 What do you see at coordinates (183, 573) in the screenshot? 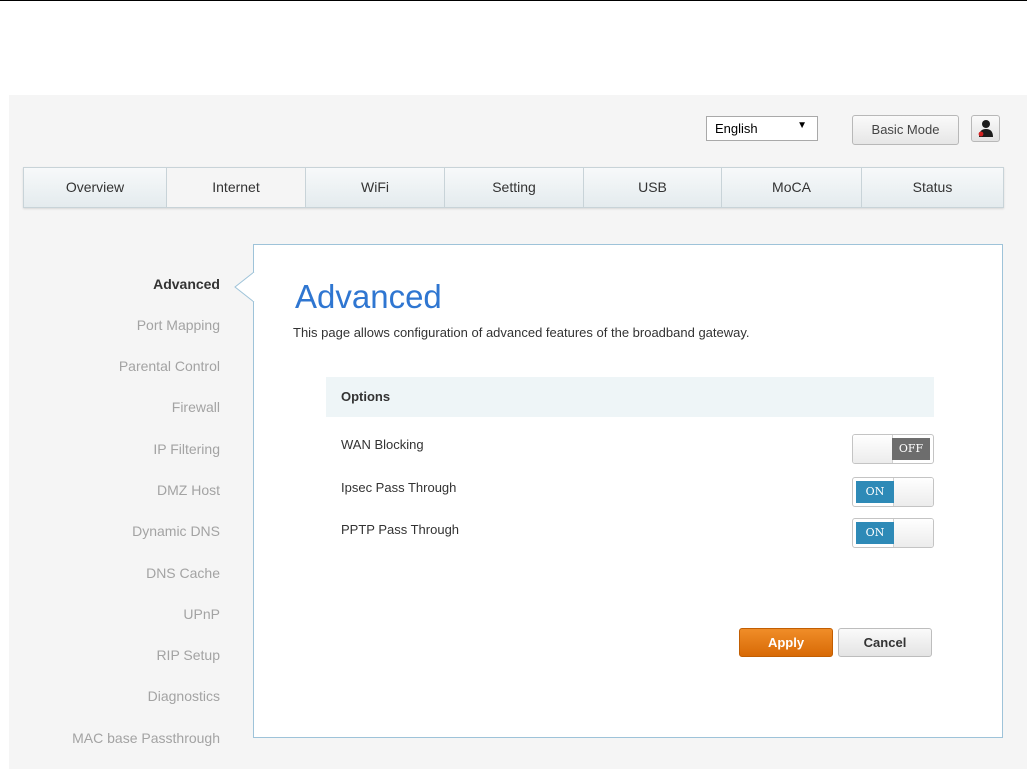
I see `sidebar-item-dns-cache: DNS Cache` at bounding box center [183, 573].